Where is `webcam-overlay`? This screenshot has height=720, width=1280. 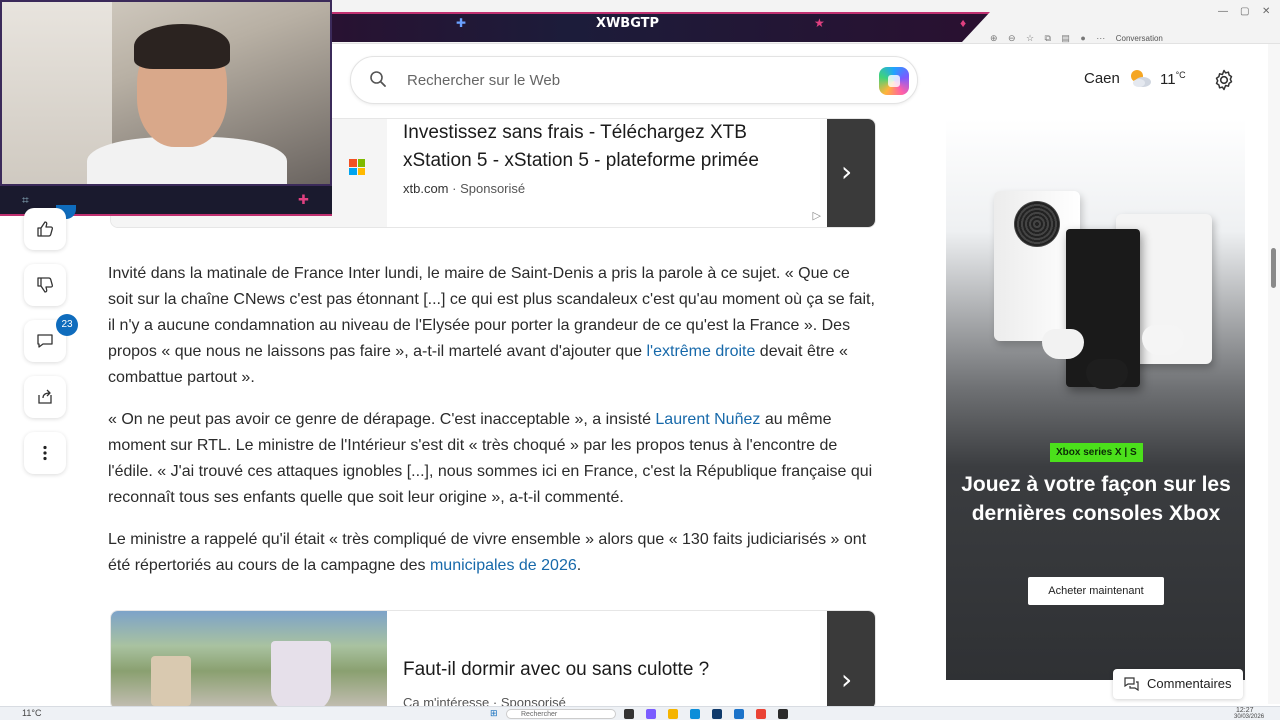
webcam-overlay is located at coordinates (166, 93).